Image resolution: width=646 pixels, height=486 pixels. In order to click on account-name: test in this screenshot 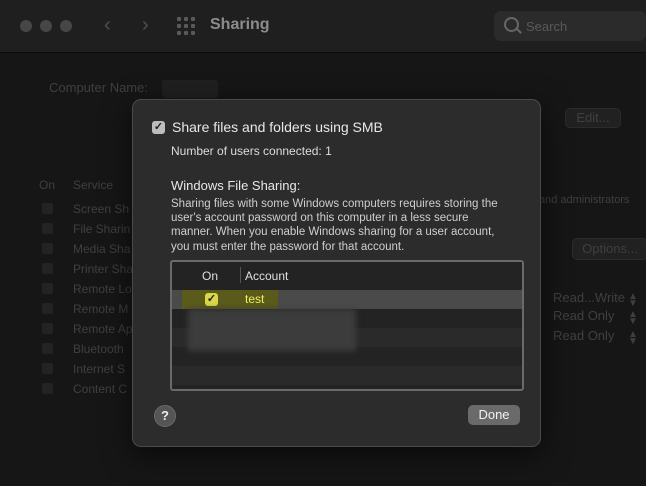, I will do `click(255, 299)`.